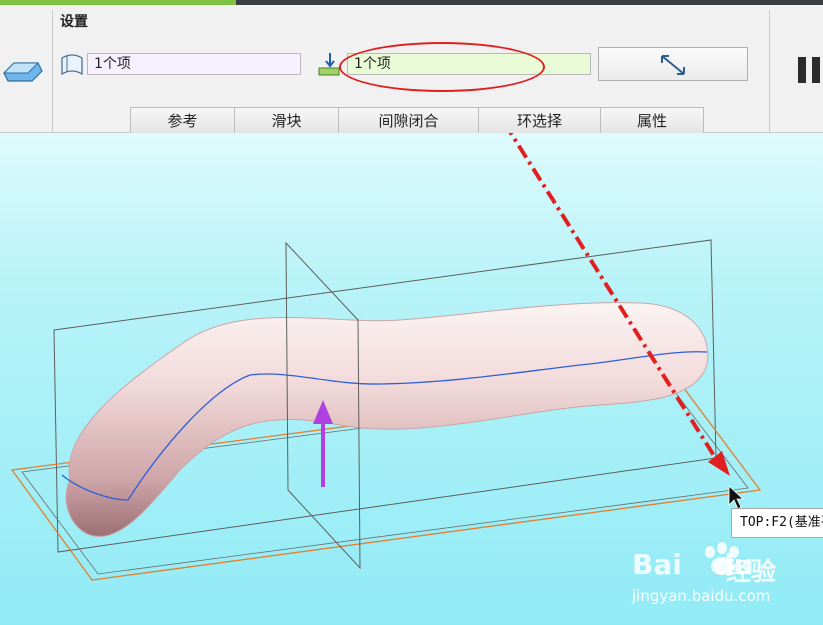 This screenshot has width=823, height=625. I want to click on tab-loop-selection: 环选择, so click(539, 120).